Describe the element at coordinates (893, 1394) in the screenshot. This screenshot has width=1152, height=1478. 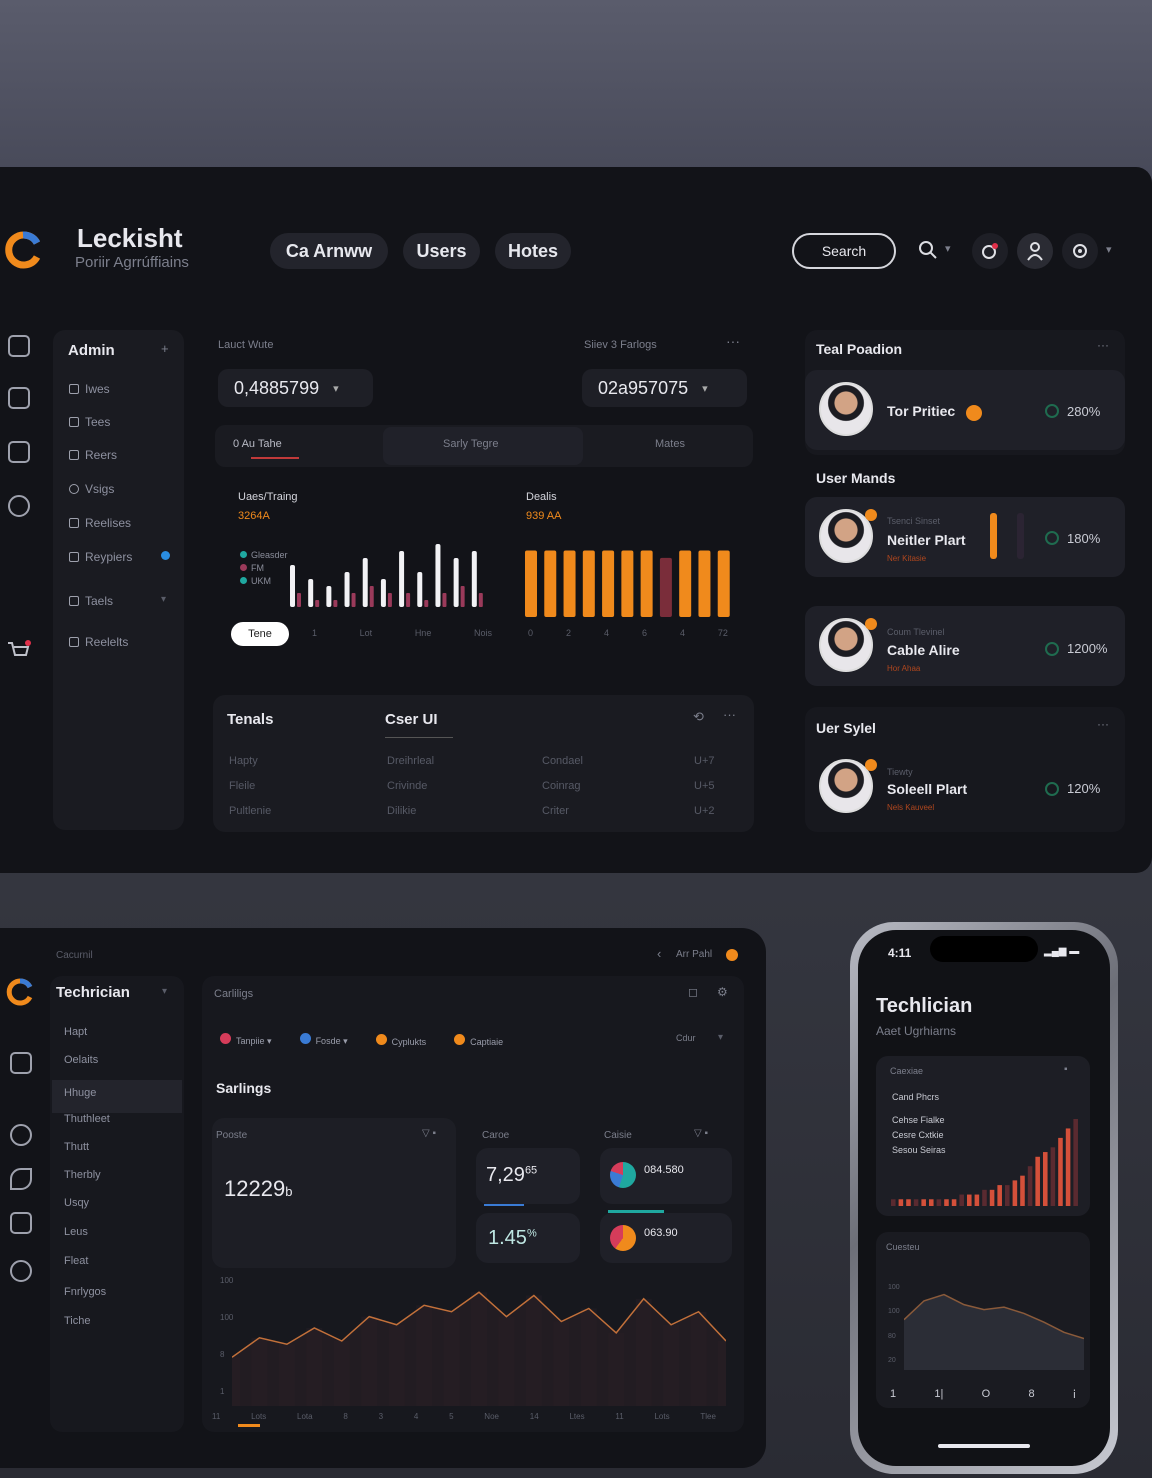
I see `dock-item: 1` at that location.